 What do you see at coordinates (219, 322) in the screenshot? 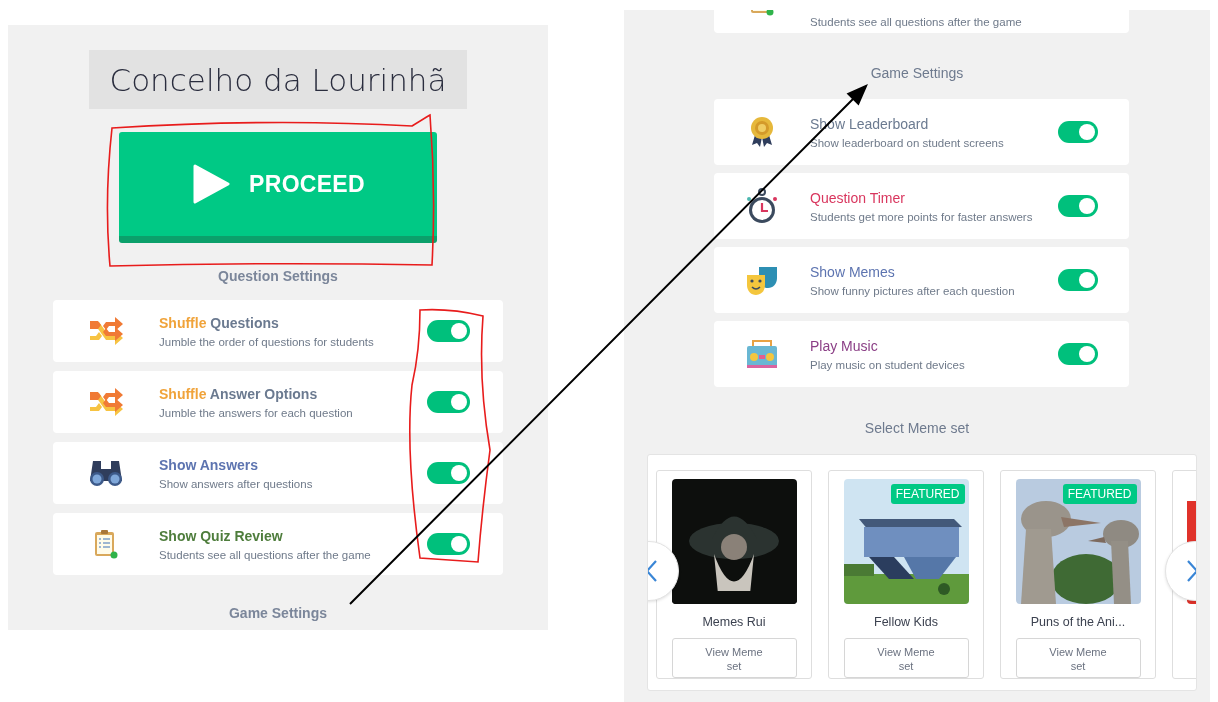
I see `setting-title: Shuffle Questions` at bounding box center [219, 322].